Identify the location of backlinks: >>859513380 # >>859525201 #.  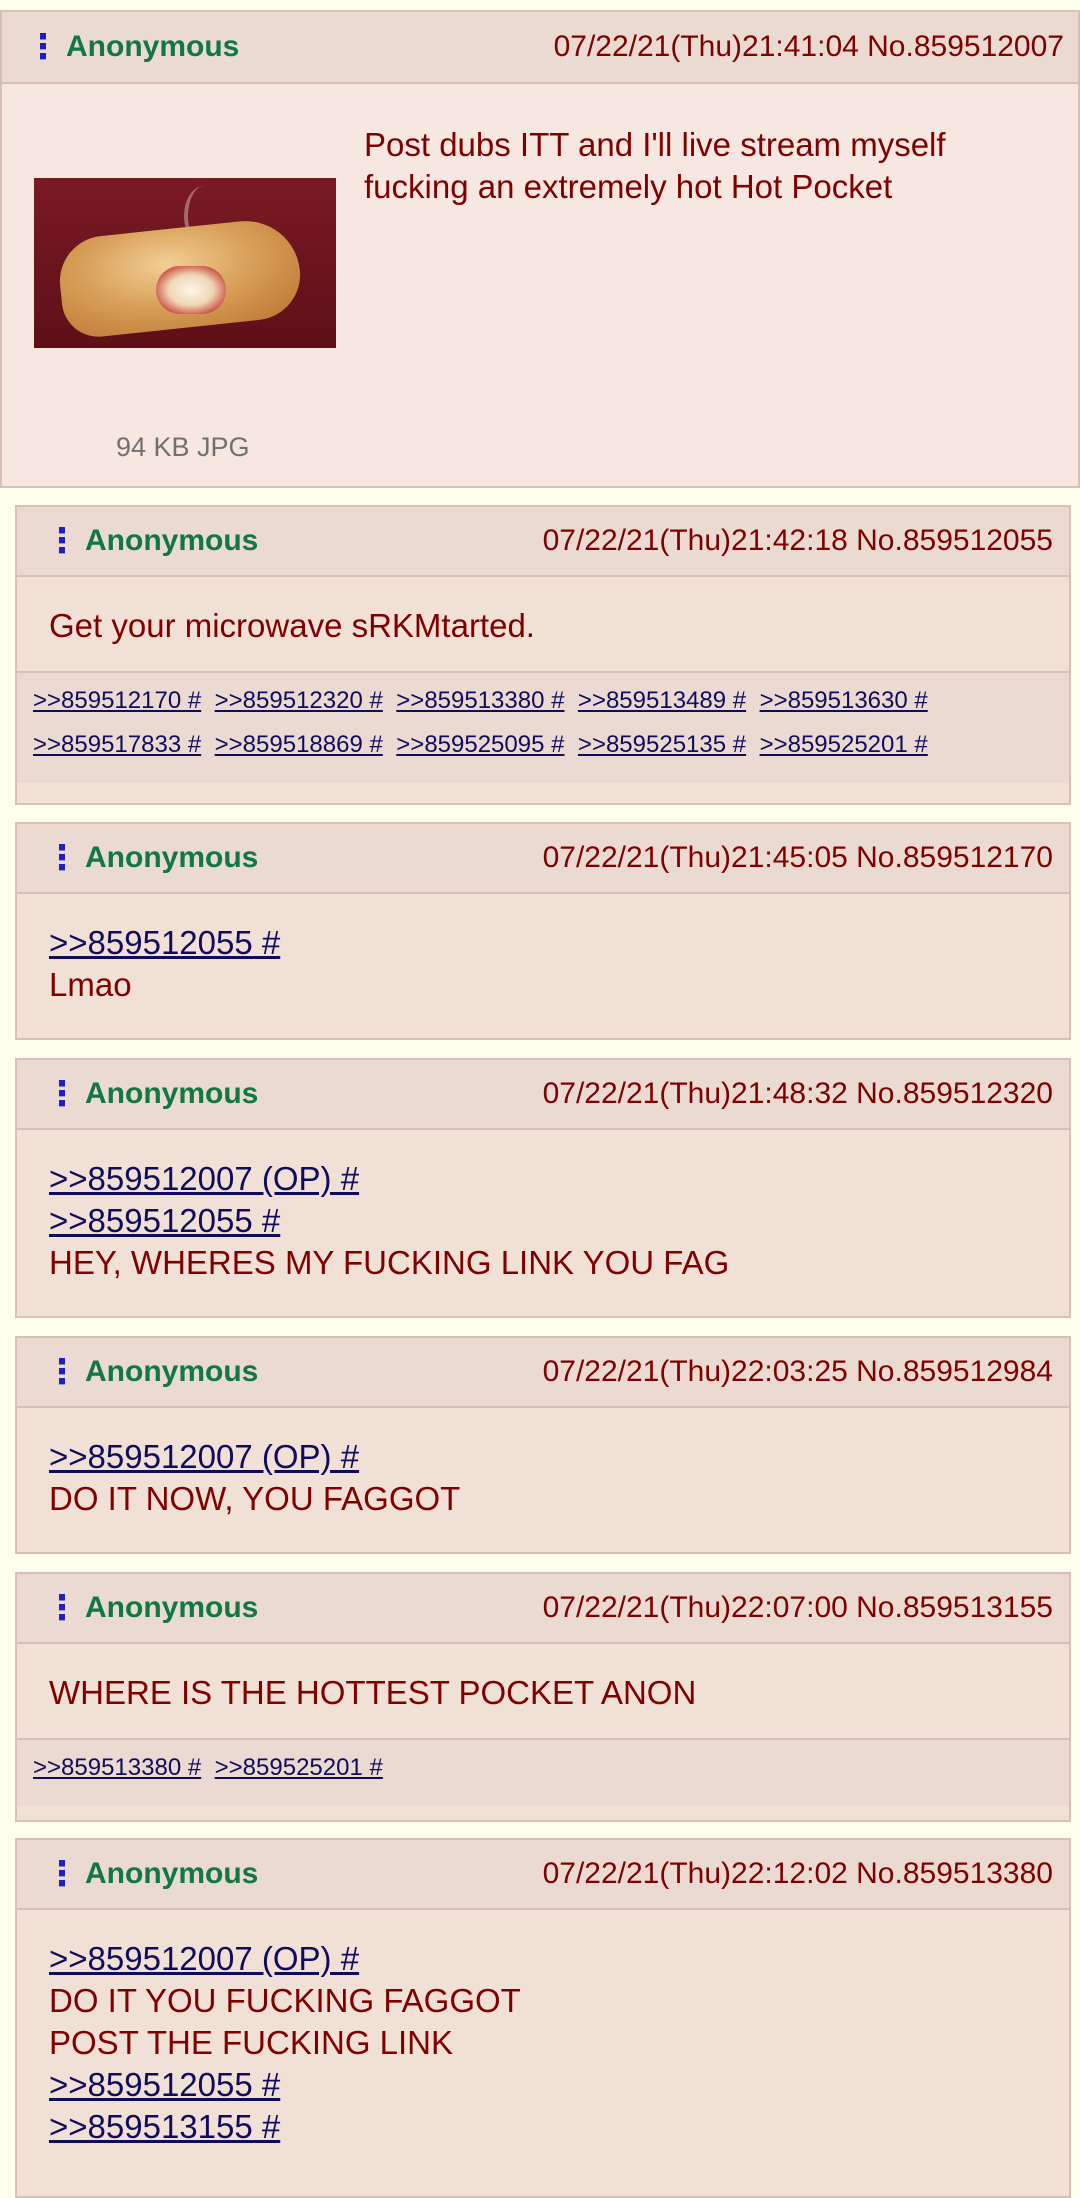
(543, 1772).